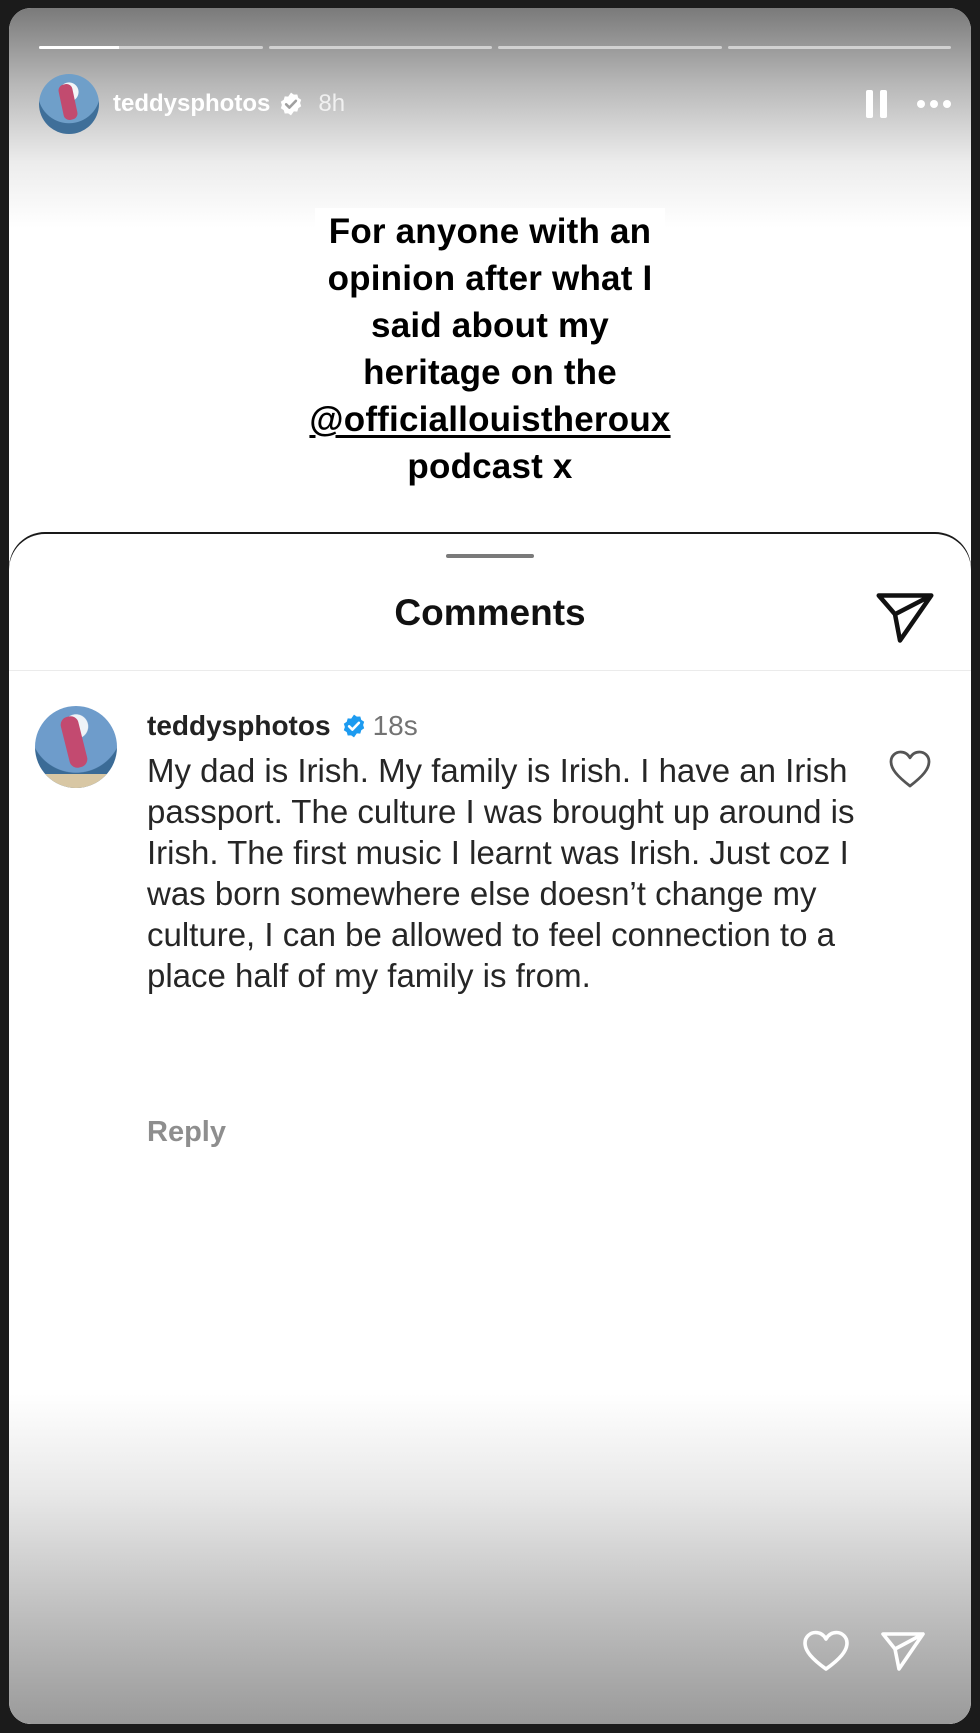  I want to click on caption-line: For anyone with an, so click(490, 231).